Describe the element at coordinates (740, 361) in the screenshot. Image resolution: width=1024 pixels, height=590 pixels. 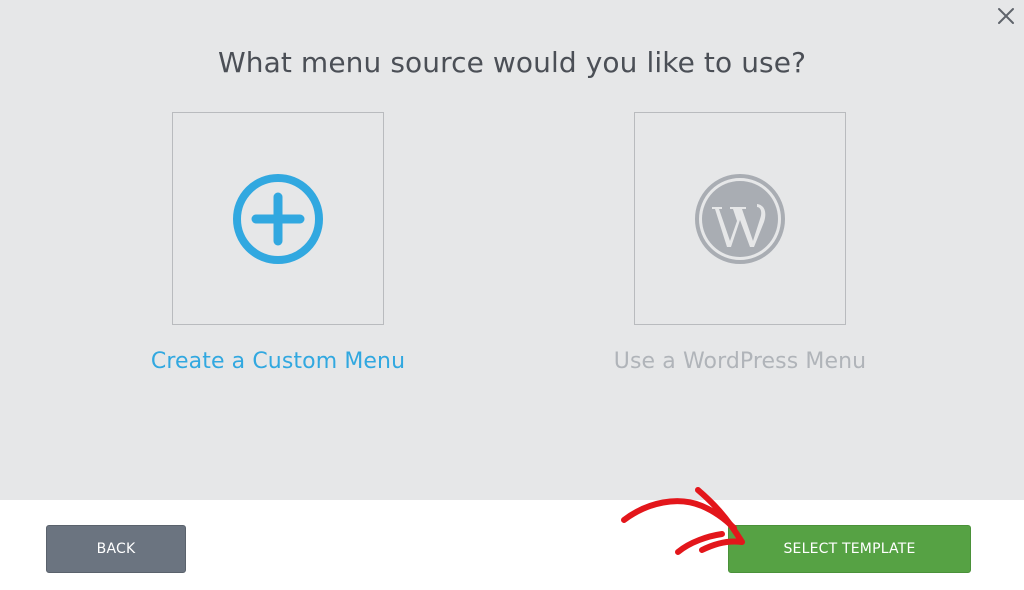
I see `option-label: Use a WordPress Menu` at that location.